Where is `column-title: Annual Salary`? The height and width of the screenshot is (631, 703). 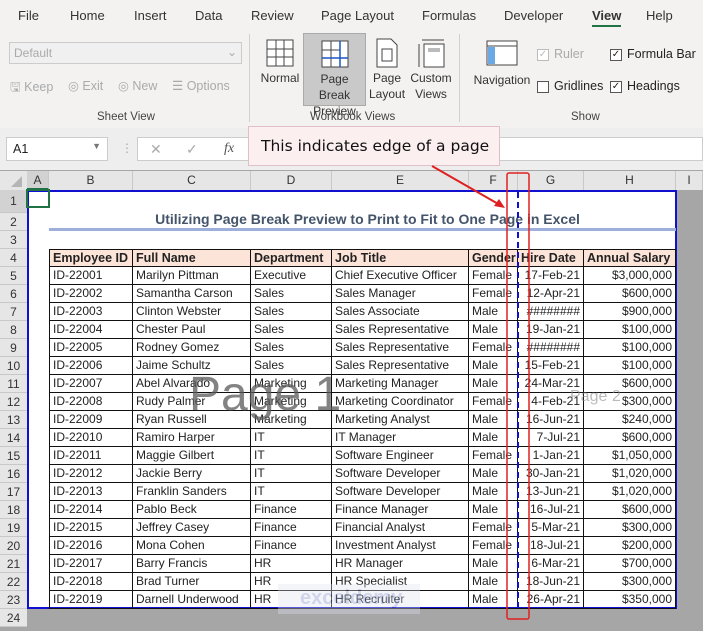 column-title: Annual Salary is located at coordinates (630, 258).